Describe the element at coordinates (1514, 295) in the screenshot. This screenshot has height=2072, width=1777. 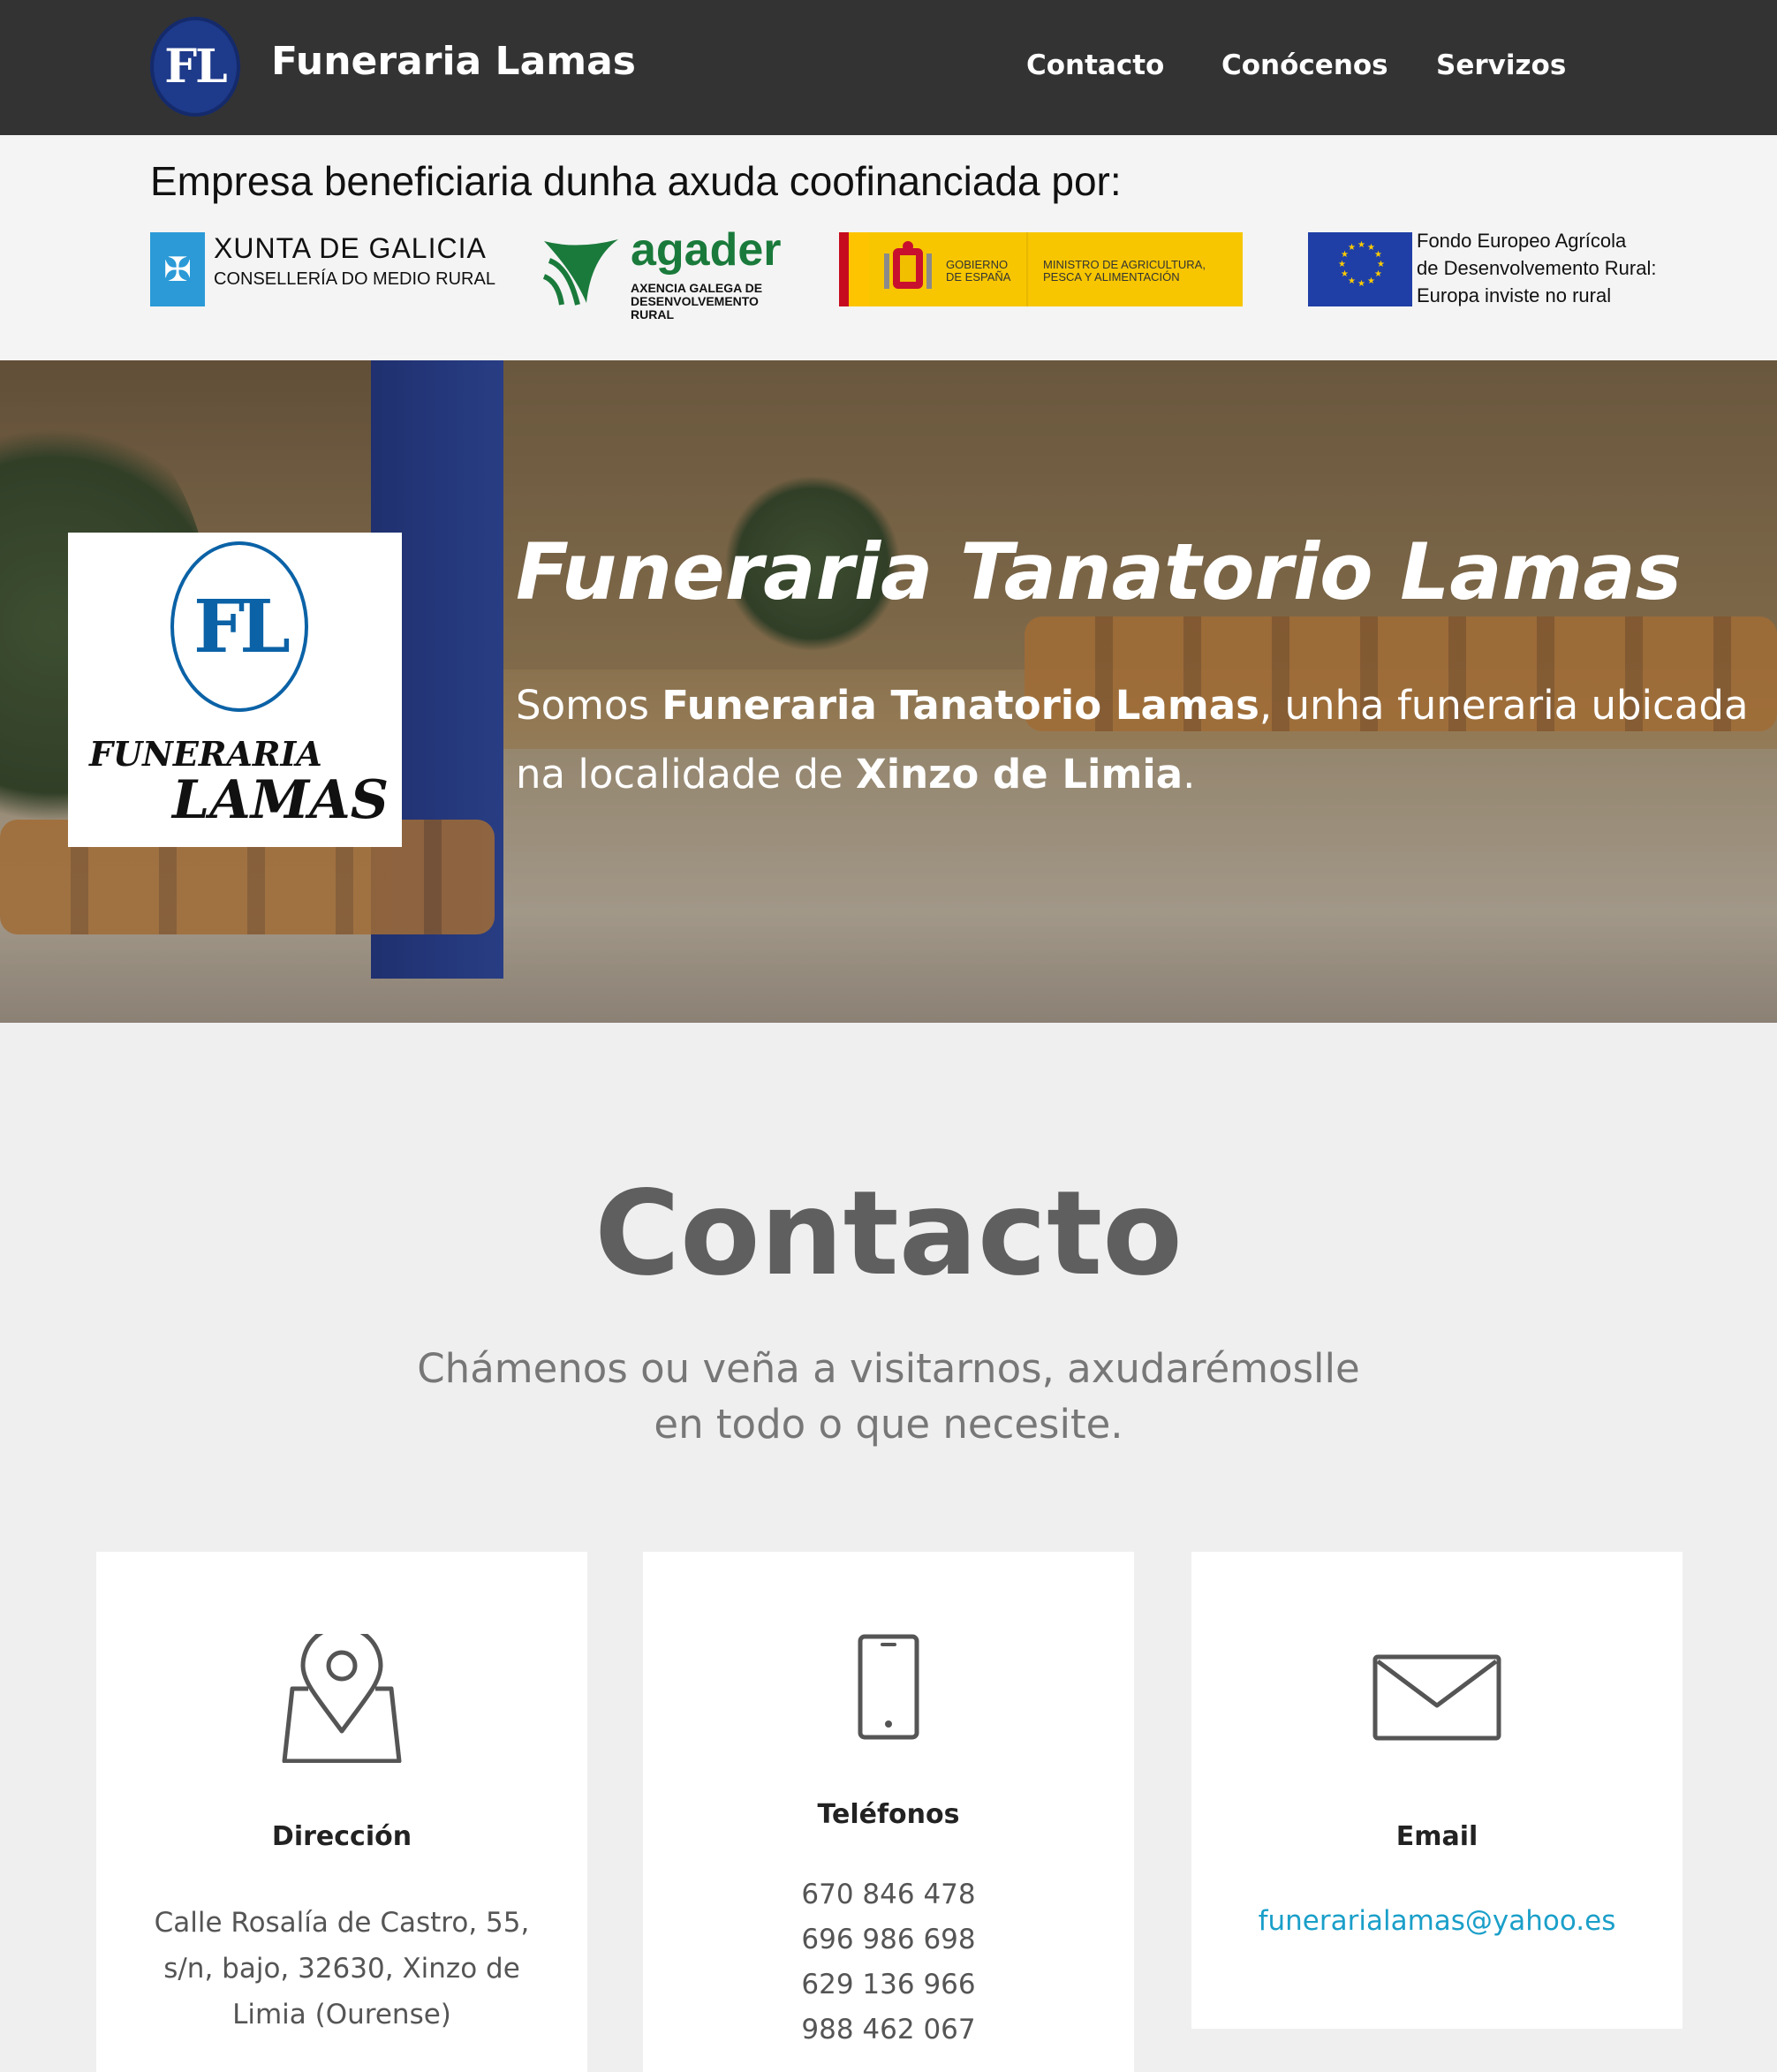
I see `eafrd-line-3: Europa inviste no rural` at that location.